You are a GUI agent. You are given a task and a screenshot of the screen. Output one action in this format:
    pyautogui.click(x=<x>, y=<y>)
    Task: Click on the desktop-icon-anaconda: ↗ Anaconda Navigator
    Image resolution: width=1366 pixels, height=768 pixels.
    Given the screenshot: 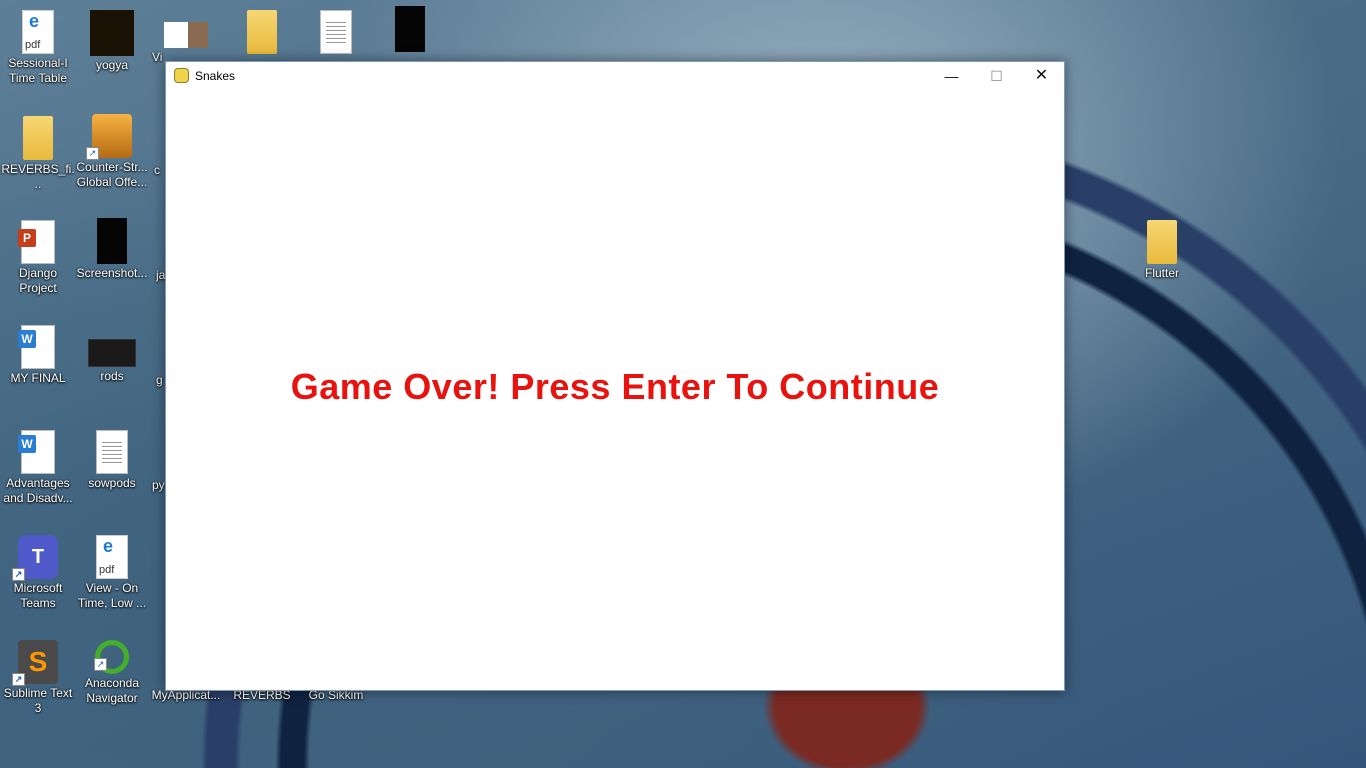 What is the action you would take?
    pyautogui.click(x=112, y=671)
    